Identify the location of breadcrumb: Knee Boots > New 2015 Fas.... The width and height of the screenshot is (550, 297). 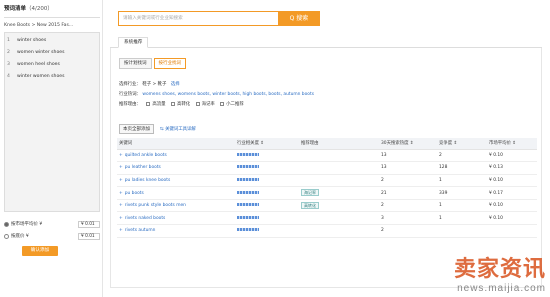
(52, 25).